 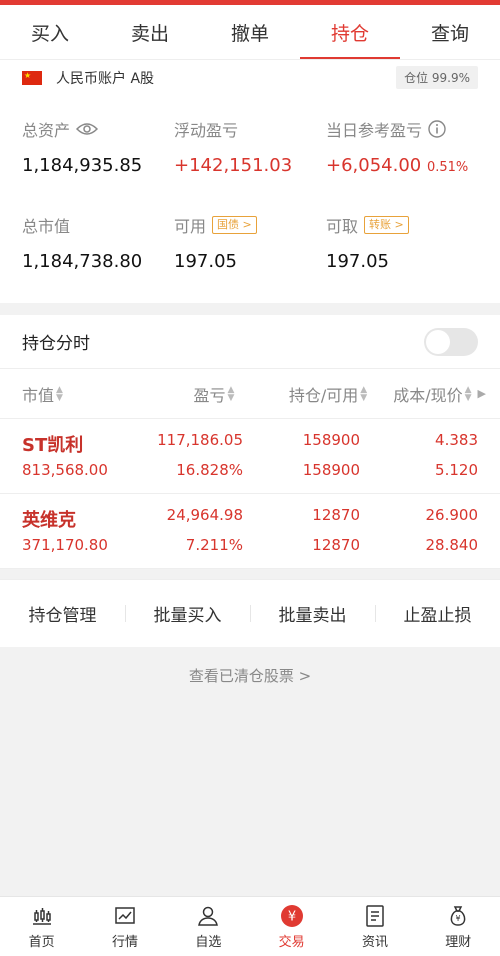 What do you see at coordinates (38, 395) in the screenshot?
I see `header-market-value-label: 市值` at bounding box center [38, 395].